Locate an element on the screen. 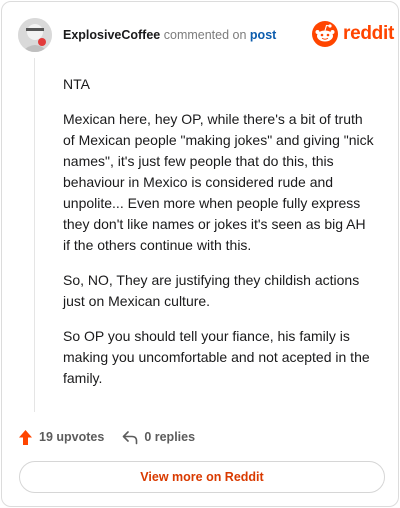 The width and height of the screenshot is (400, 508). avatar is located at coordinates (35, 35).